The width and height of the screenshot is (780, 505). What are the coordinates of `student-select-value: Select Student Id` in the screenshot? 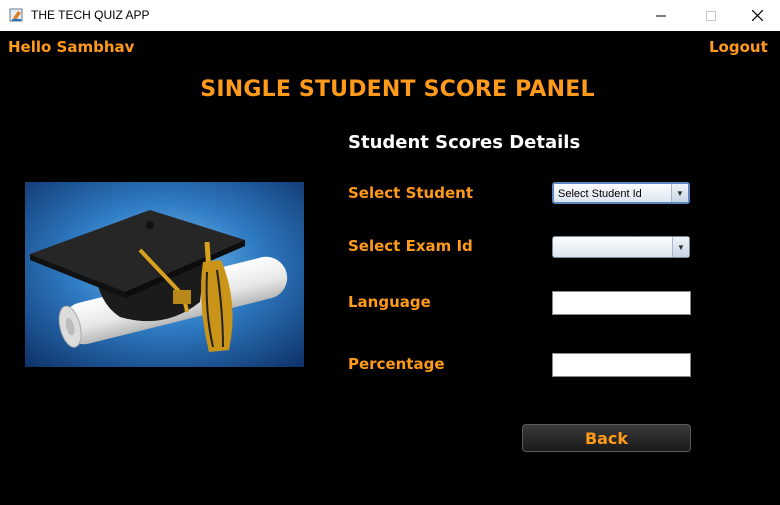 It's located at (600, 194).